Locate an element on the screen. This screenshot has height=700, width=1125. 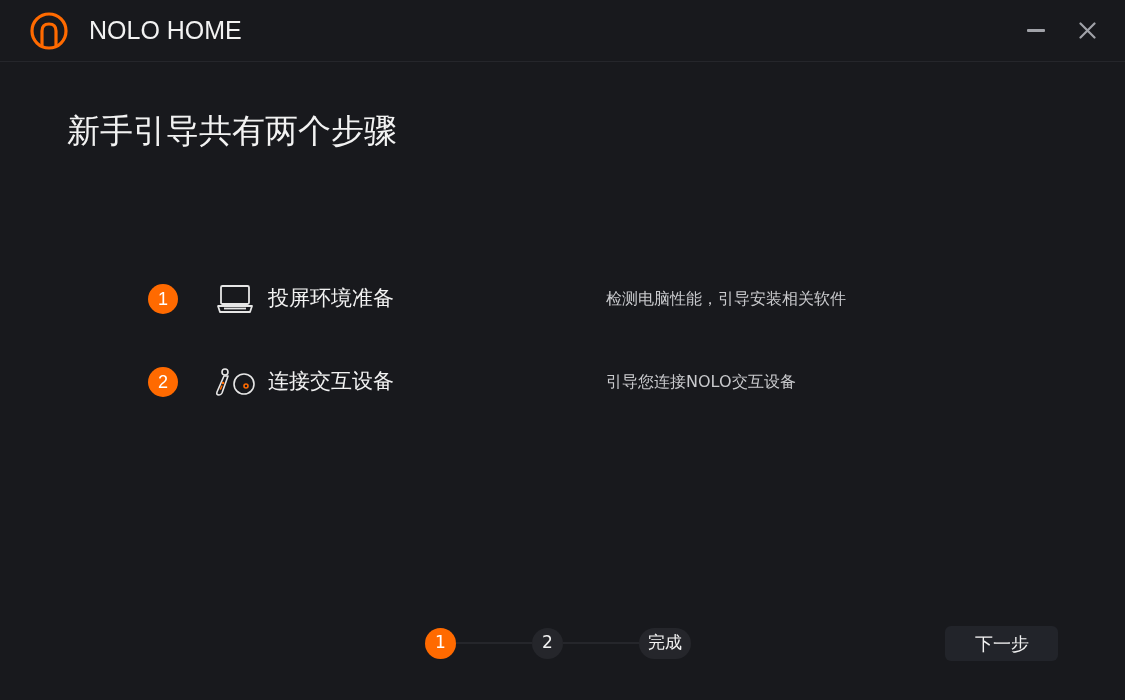
step-number-badge: 1 is located at coordinates (163, 299).